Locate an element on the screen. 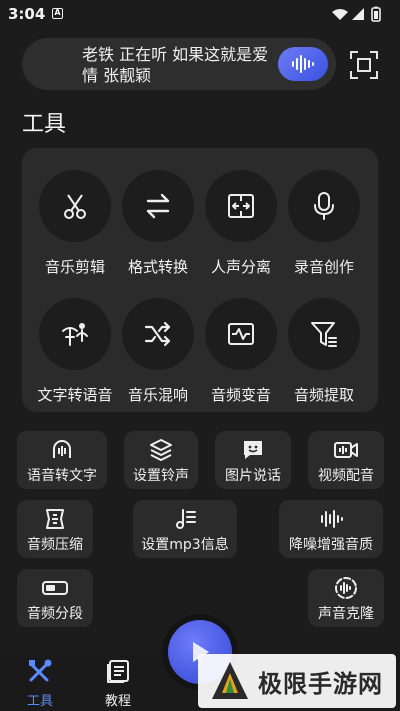  section-title: 工具 is located at coordinates (44, 124).